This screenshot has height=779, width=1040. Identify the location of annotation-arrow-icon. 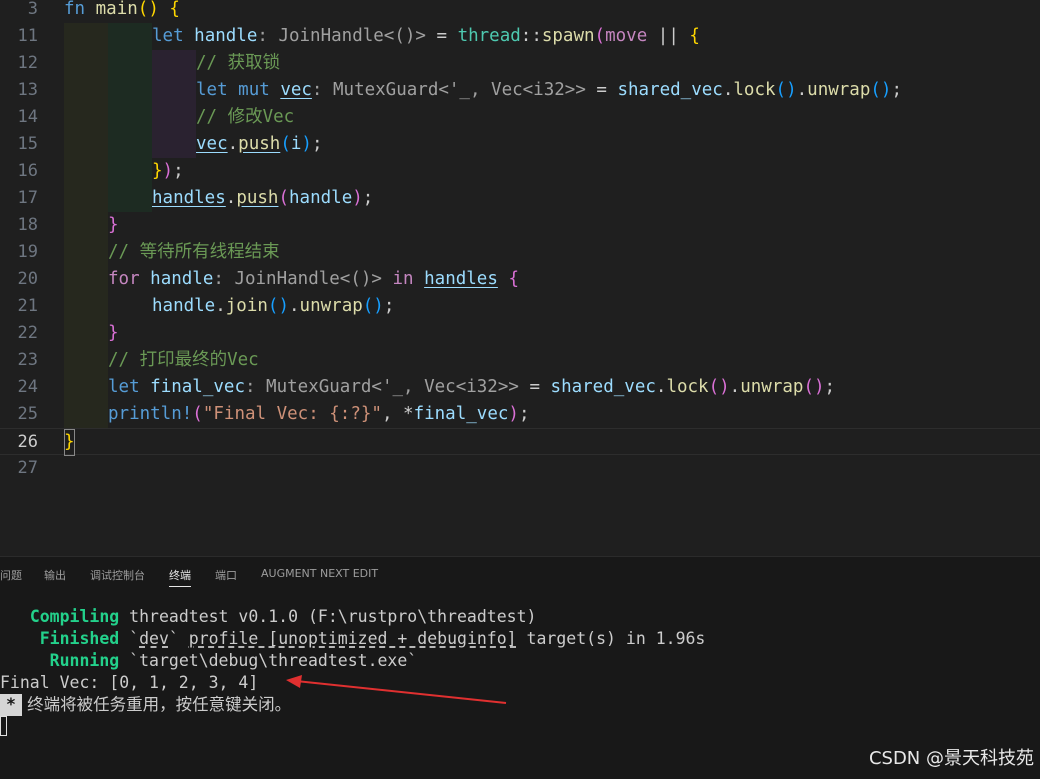
(396, 689).